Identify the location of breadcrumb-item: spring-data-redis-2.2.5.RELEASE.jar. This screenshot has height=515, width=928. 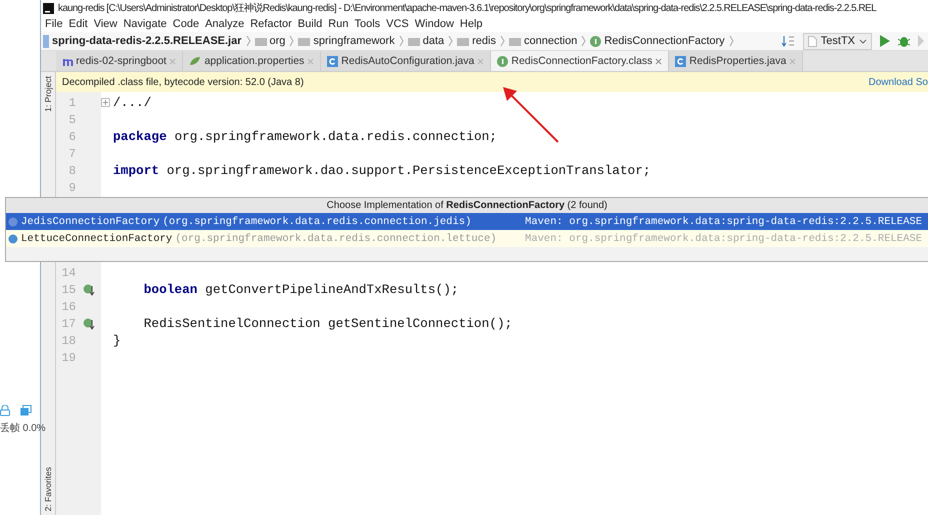
(147, 41).